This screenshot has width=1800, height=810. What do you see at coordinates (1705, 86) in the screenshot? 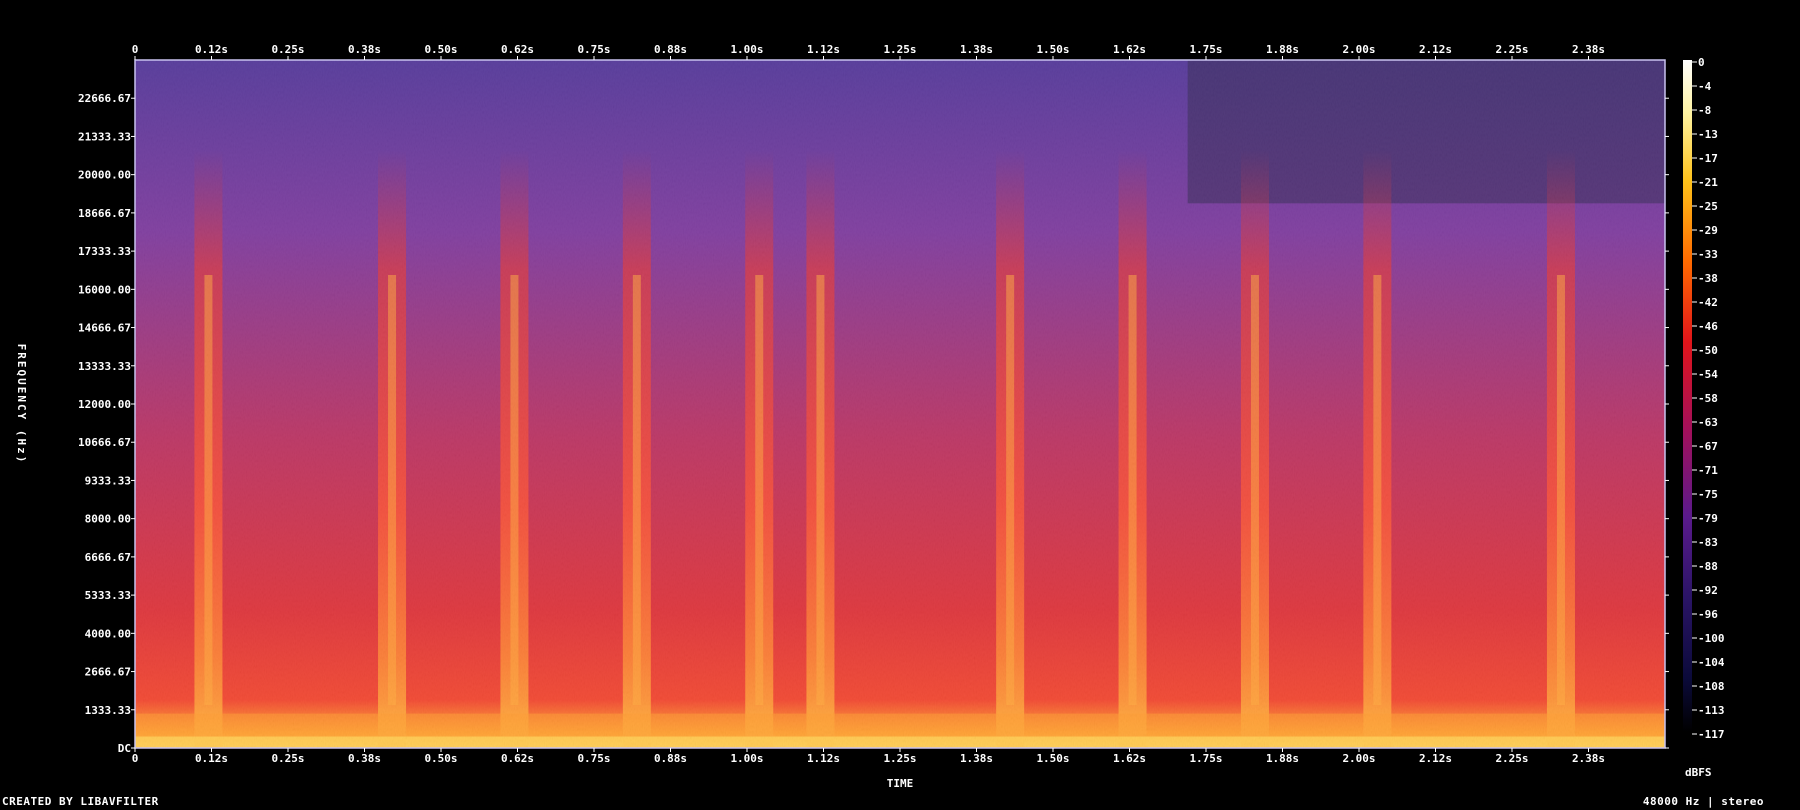
I see `colorbar-tick-label: -4` at bounding box center [1705, 86].